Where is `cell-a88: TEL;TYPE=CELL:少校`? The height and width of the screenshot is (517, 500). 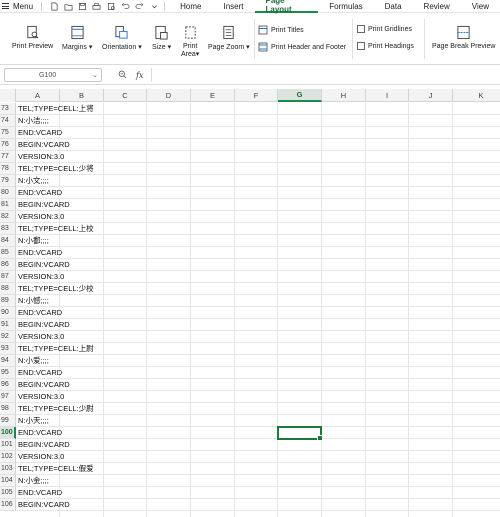
cell-a88: TEL;TYPE=CELL:少校 is located at coordinates (56, 289).